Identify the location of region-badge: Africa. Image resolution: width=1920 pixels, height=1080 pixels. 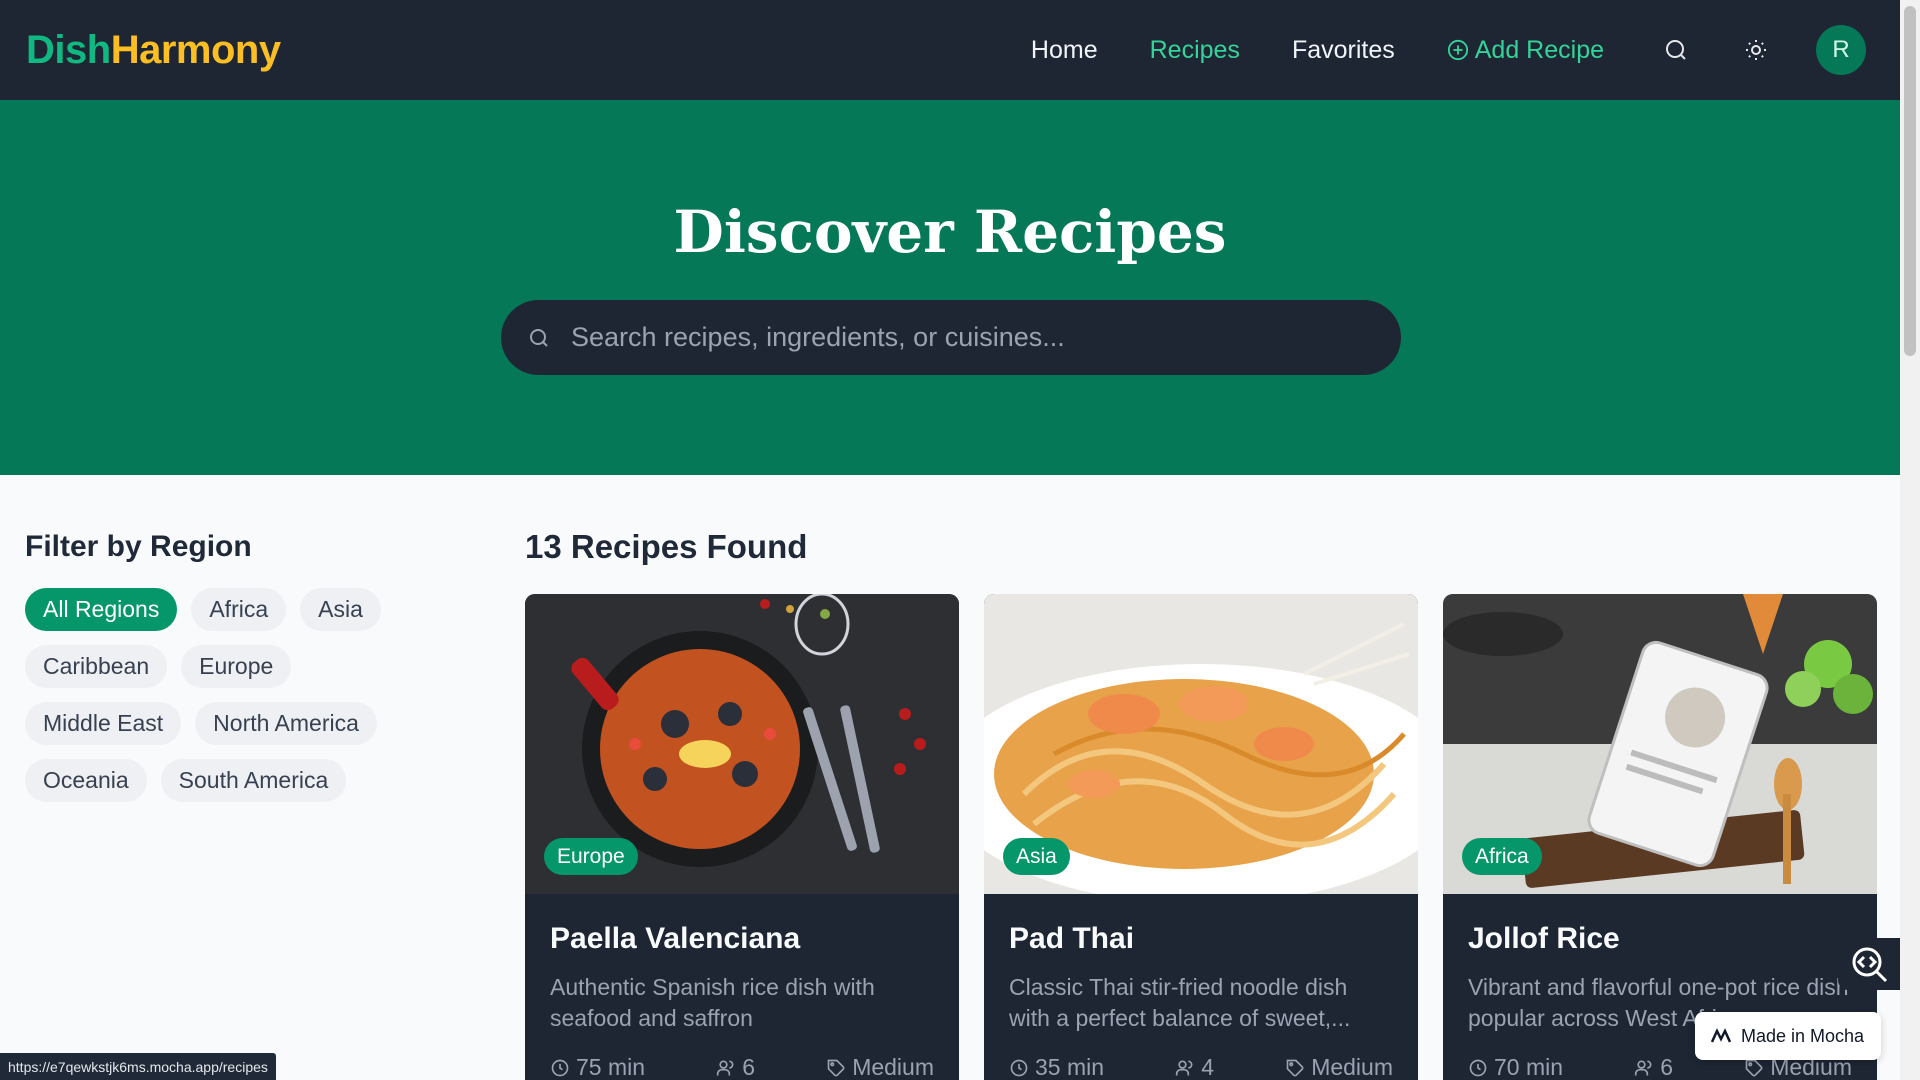
(1502, 856).